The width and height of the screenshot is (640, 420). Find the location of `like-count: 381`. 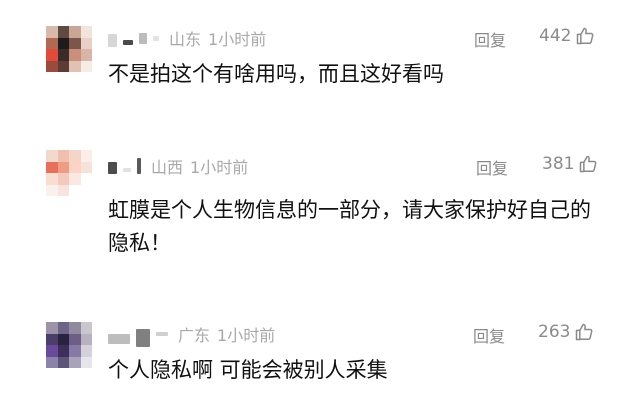

like-count: 381 is located at coordinates (558, 164).